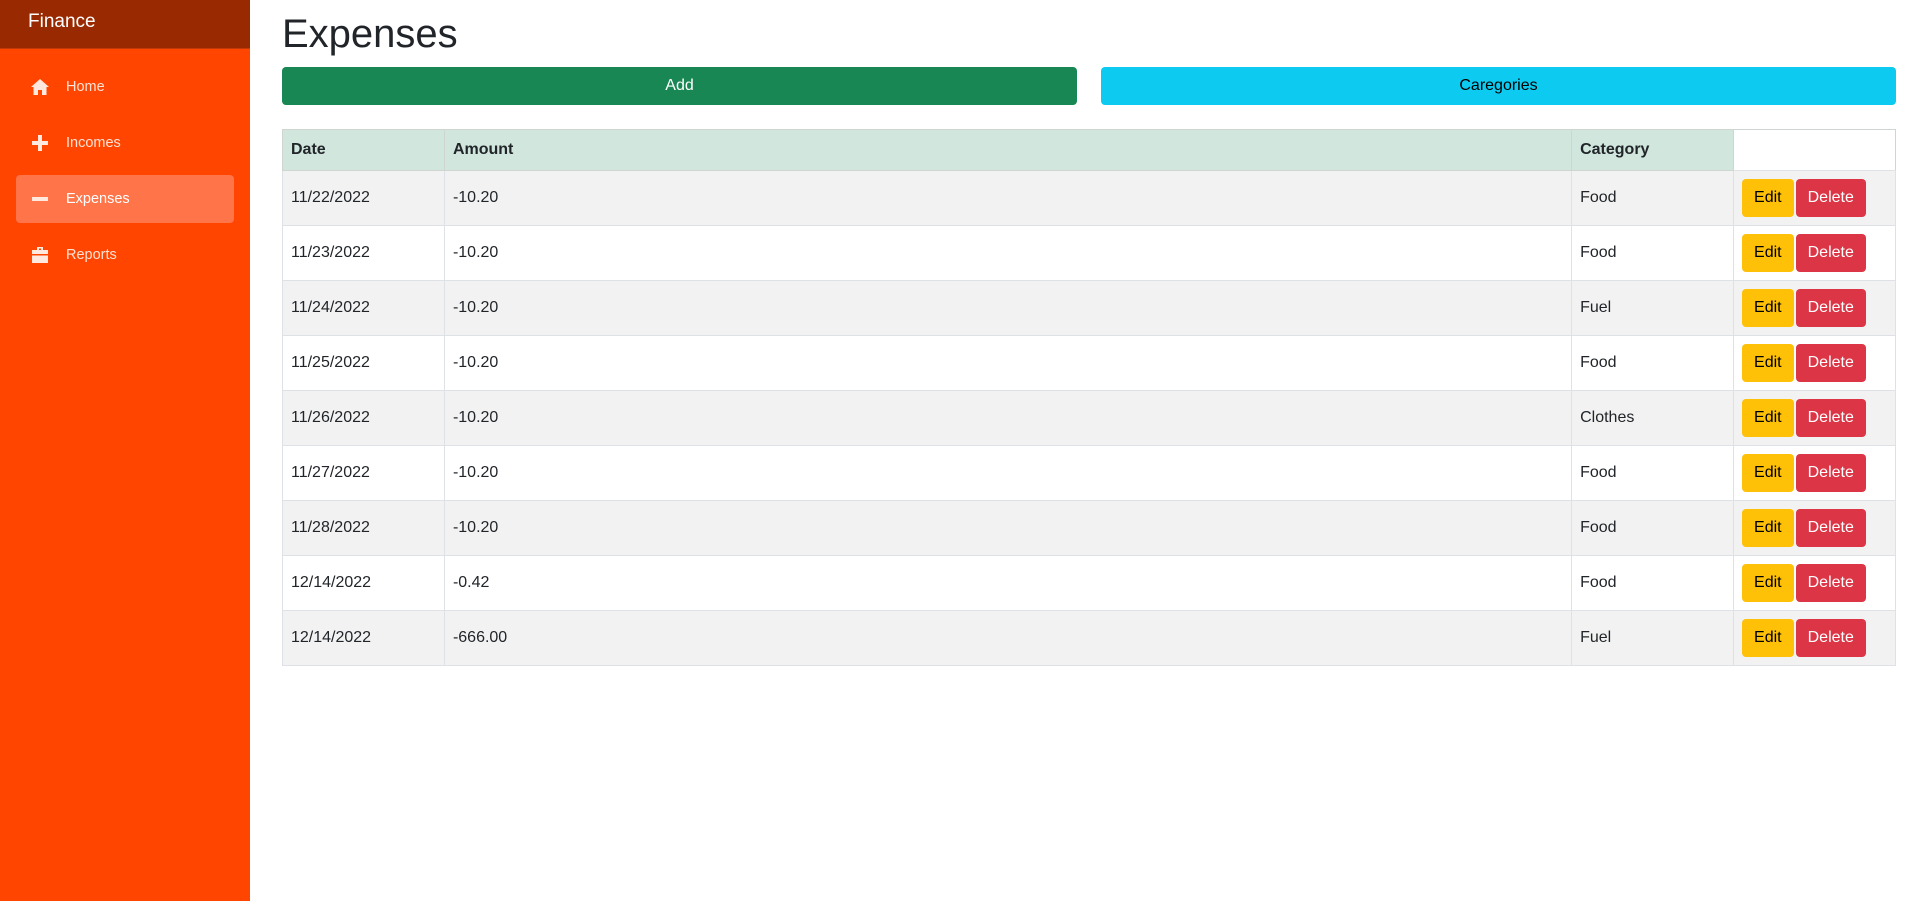 This screenshot has height=901, width=1920. I want to click on cell-date: 11/27/2022, so click(363, 473).